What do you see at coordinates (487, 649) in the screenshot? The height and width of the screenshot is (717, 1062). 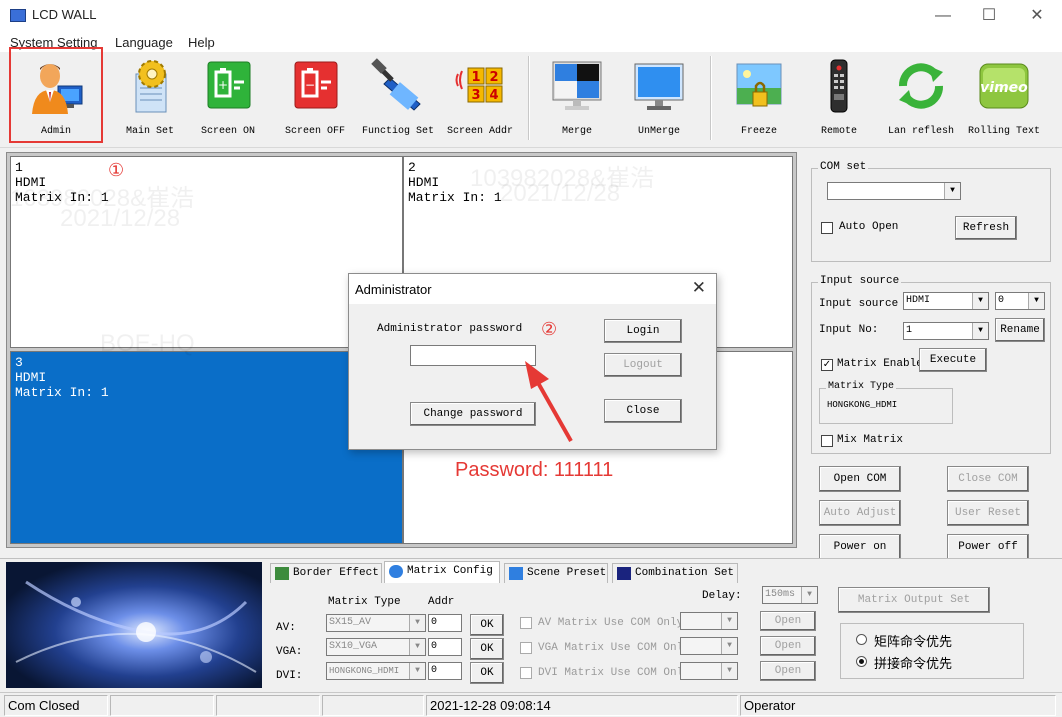 I see `vga-ok-button: OK` at bounding box center [487, 649].